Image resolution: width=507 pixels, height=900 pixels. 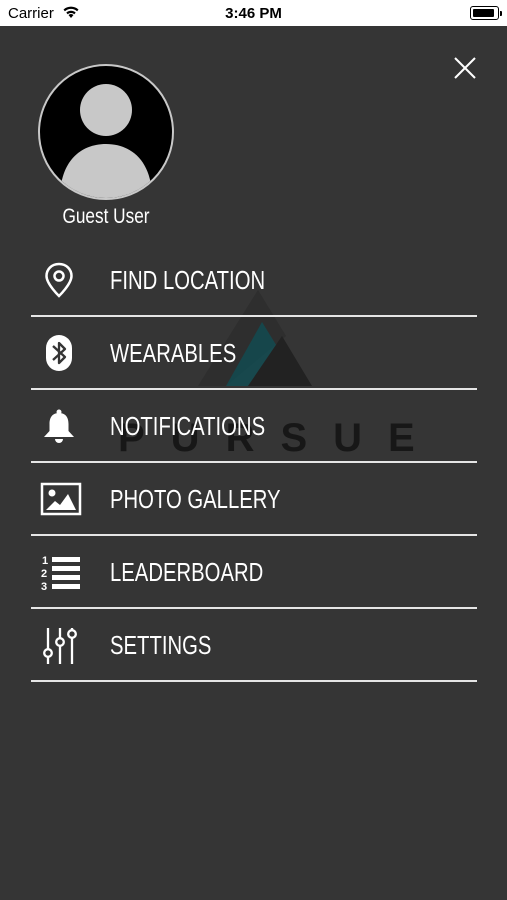 I want to click on close-button, so click(x=465, y=68).